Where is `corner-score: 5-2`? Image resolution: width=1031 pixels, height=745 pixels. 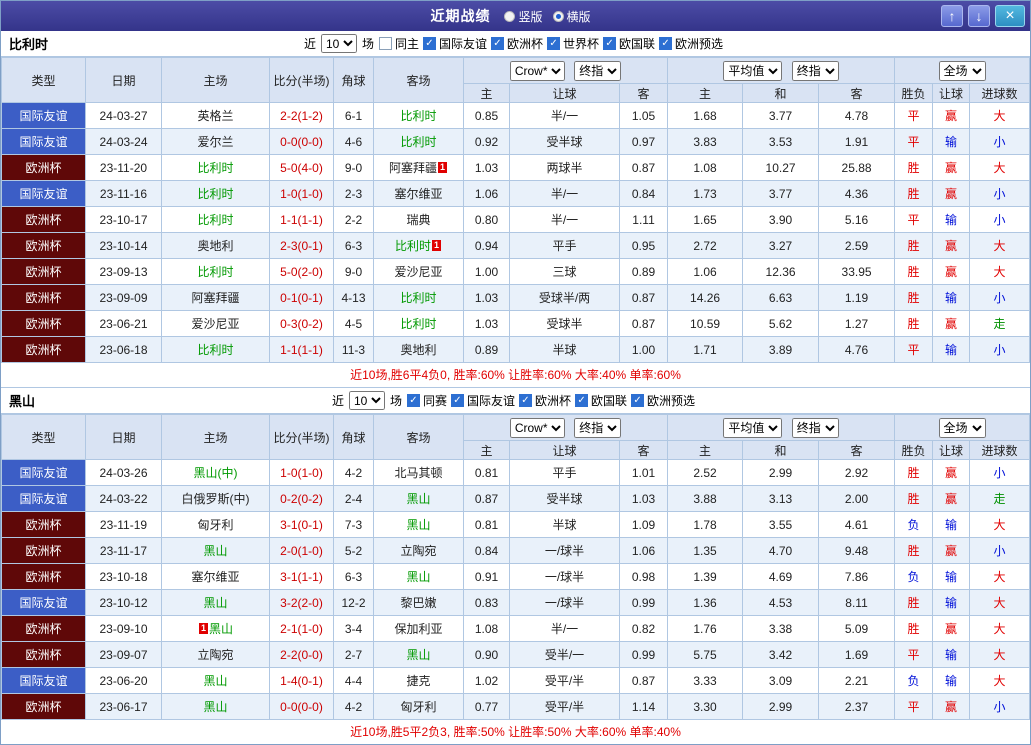 corner-score: 5-2 is located at coordinates (353, 550).